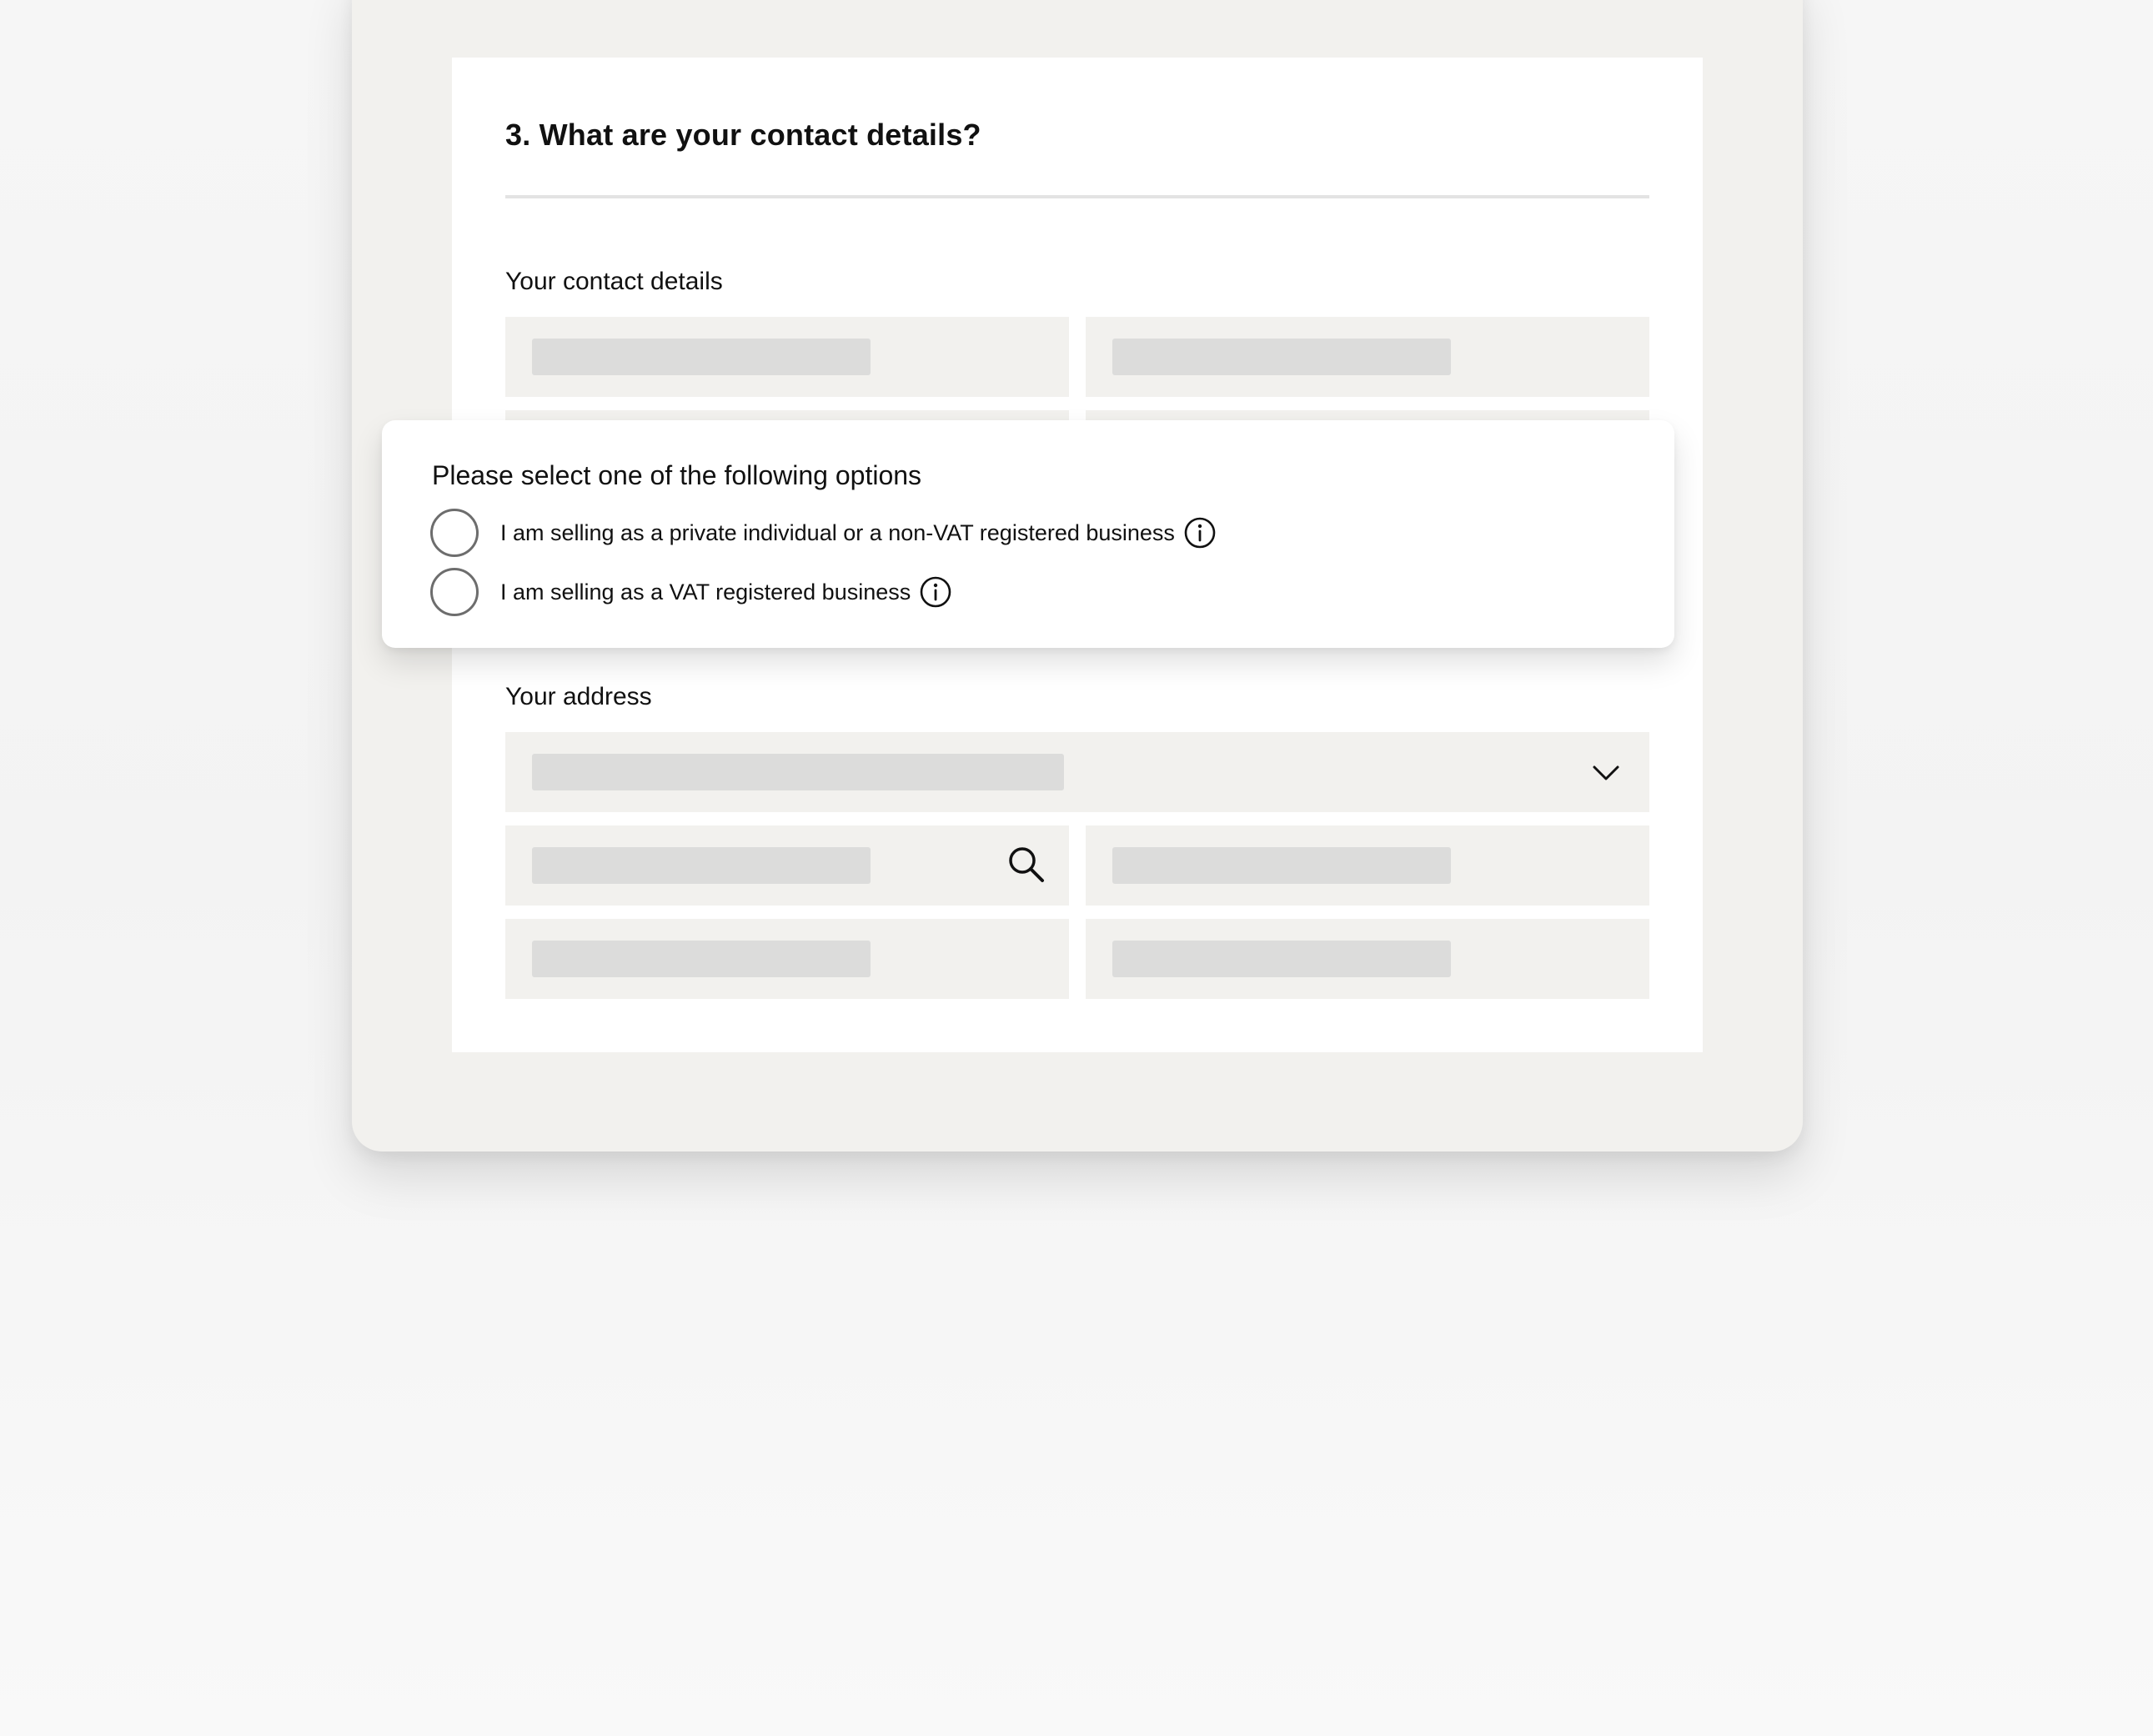 Image resolution: width=2153 pixels, height=1736 pixels. I want to click on contact-section-label: Your contact details, so click(614, 282).